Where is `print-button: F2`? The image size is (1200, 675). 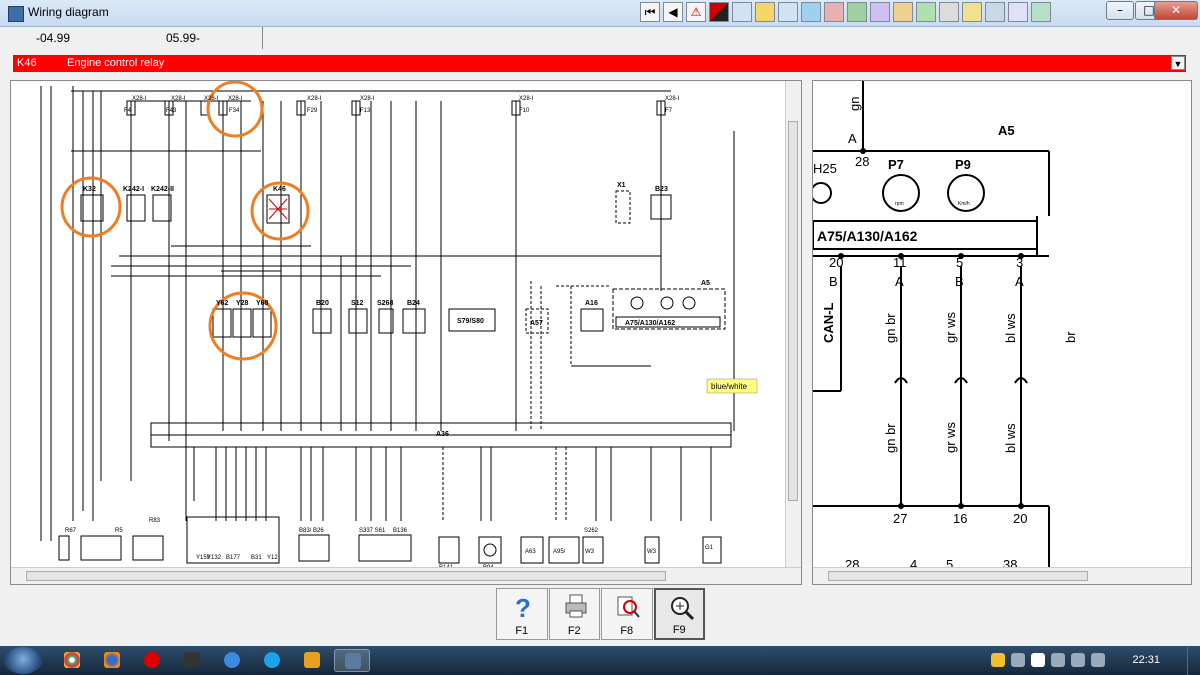
print-button: F2 is located at coordinates (574, 614).